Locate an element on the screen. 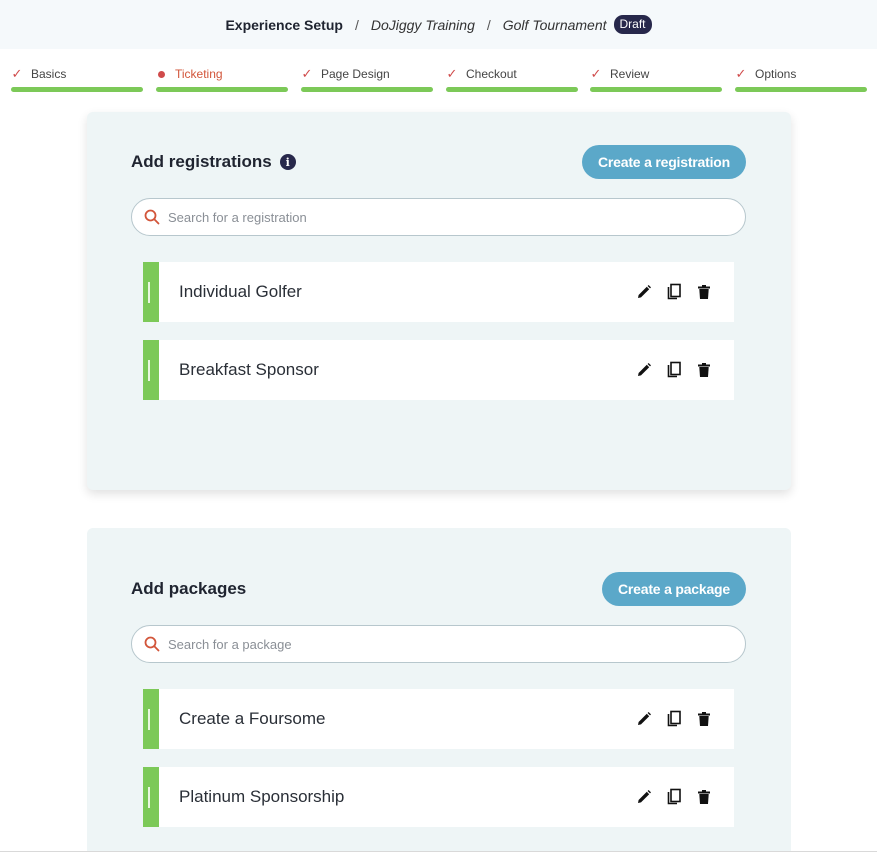  step-label: Basics is located at coordinates (49, 74).